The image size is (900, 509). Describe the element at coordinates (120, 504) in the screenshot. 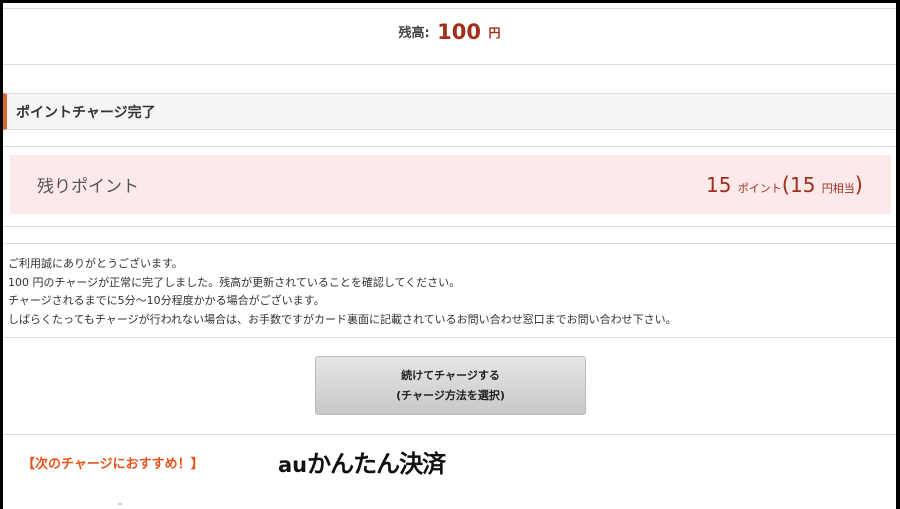

I see `decorative-mark` at that location.